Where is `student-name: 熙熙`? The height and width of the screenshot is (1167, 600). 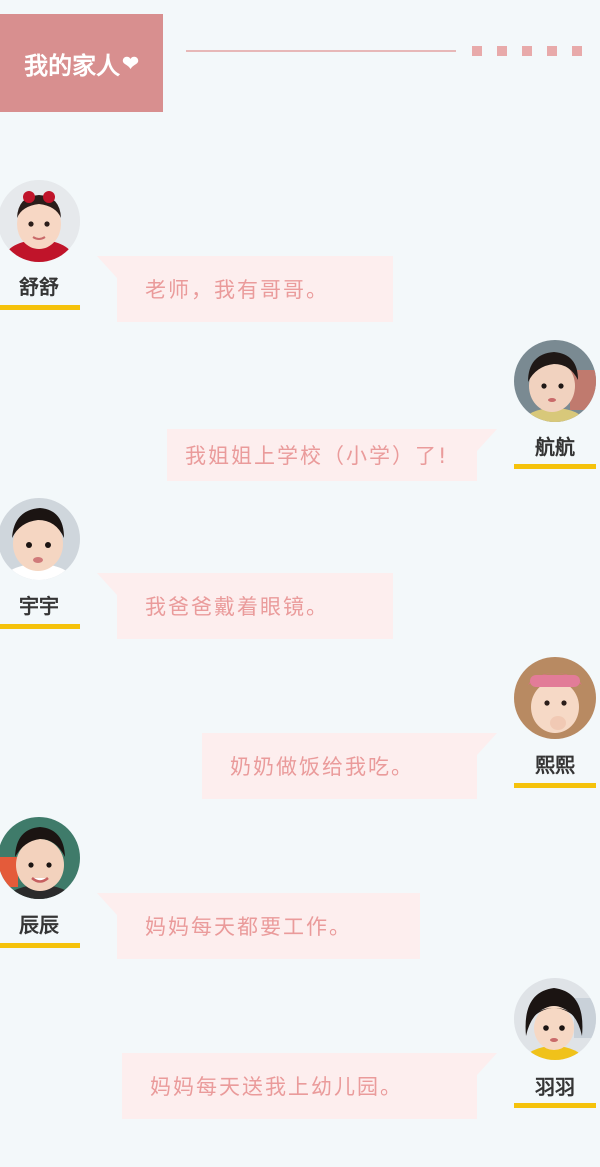 student-name: 熙熙 is located at coordinates (555, 765).